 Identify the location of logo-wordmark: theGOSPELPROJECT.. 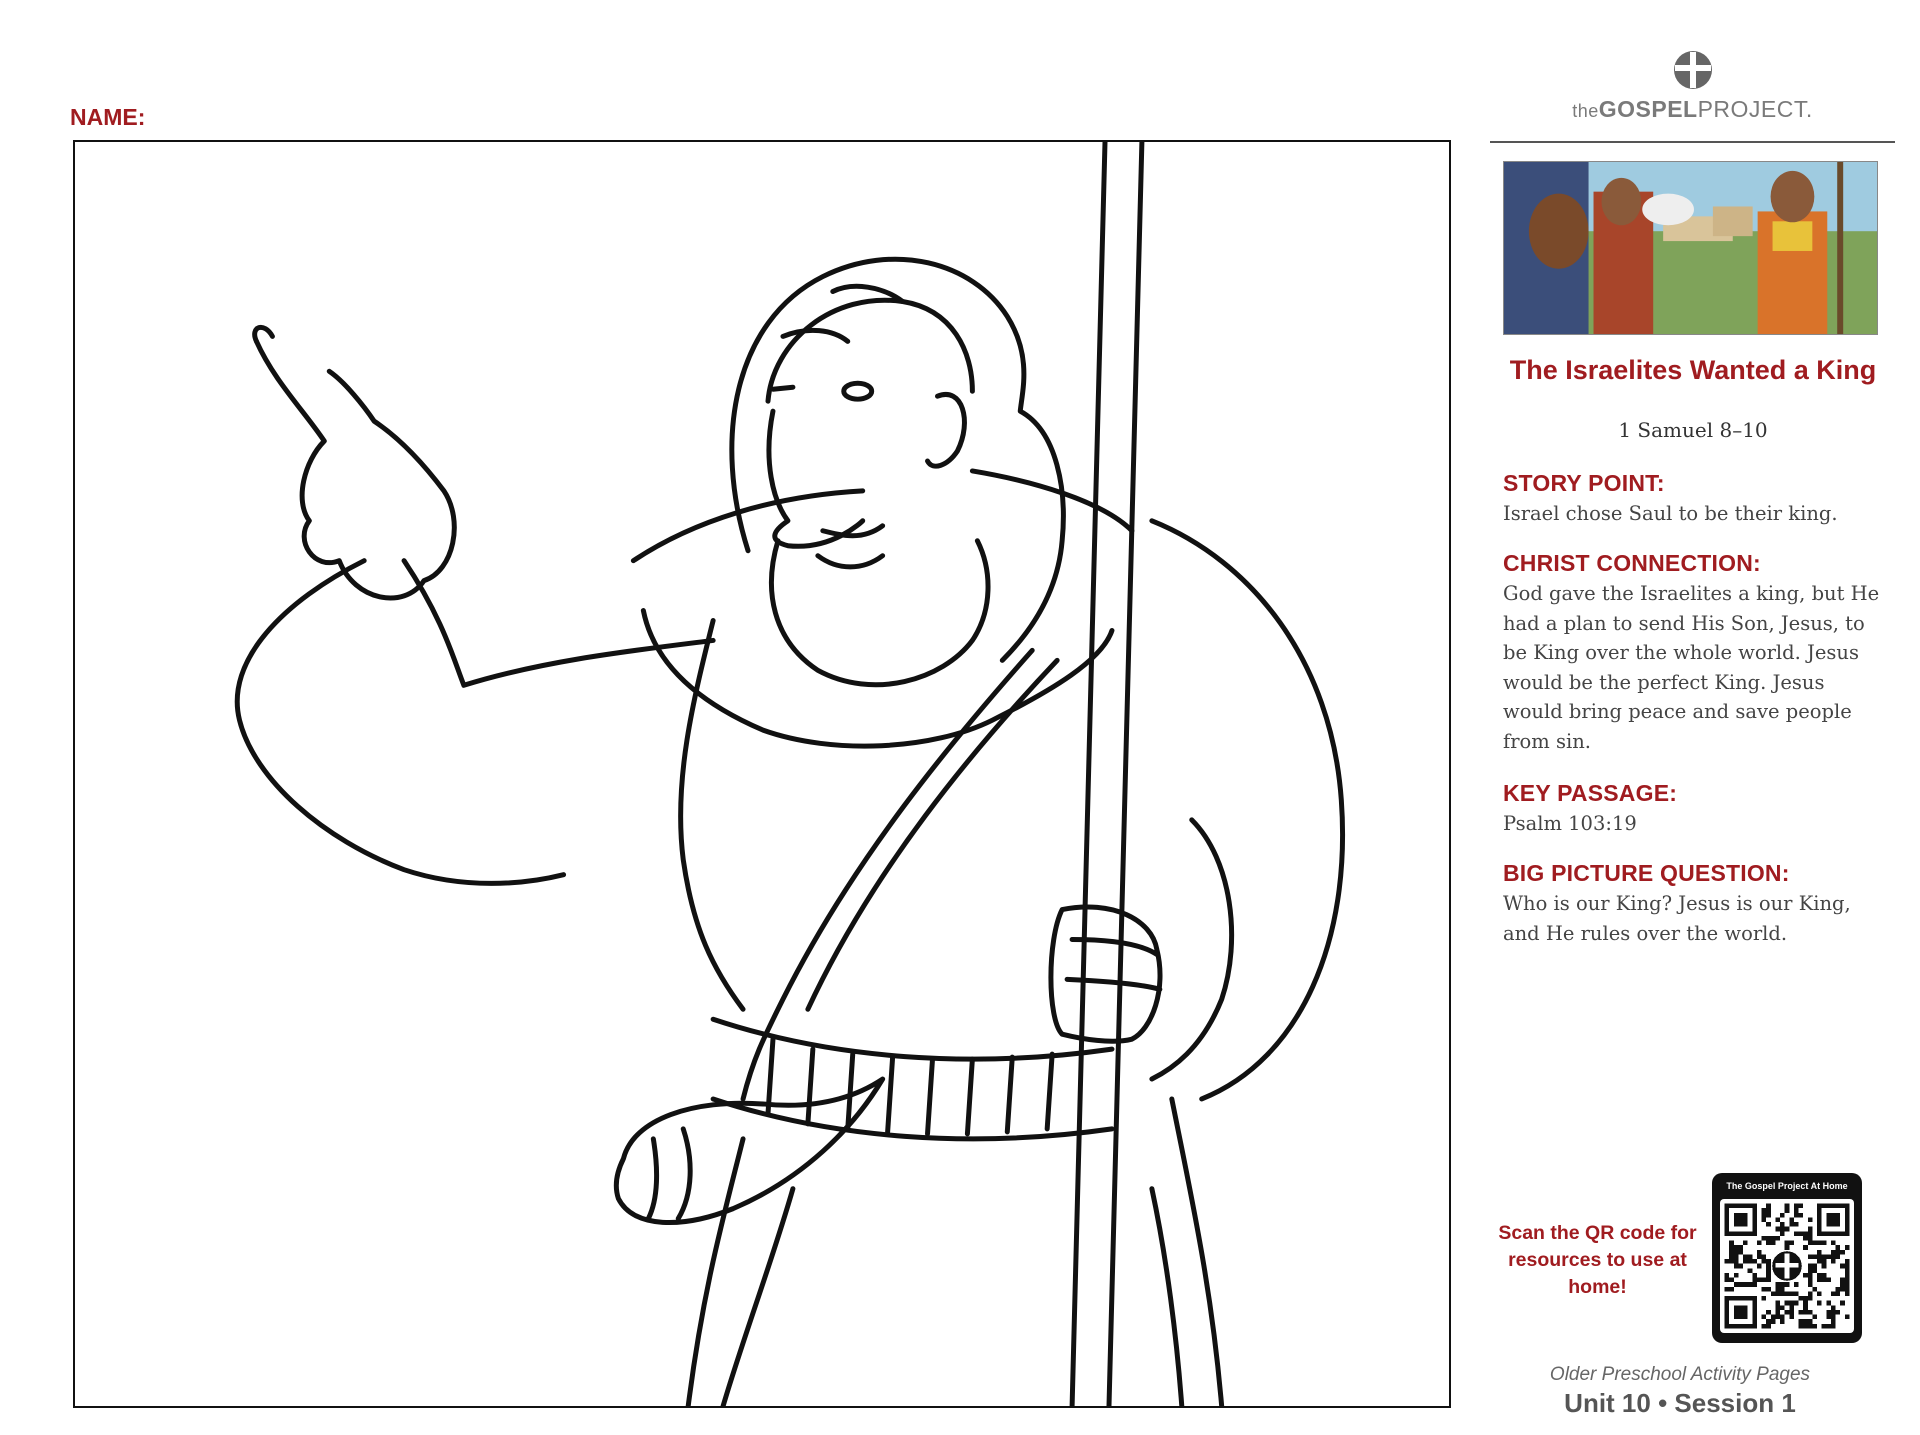
(1692, 109).